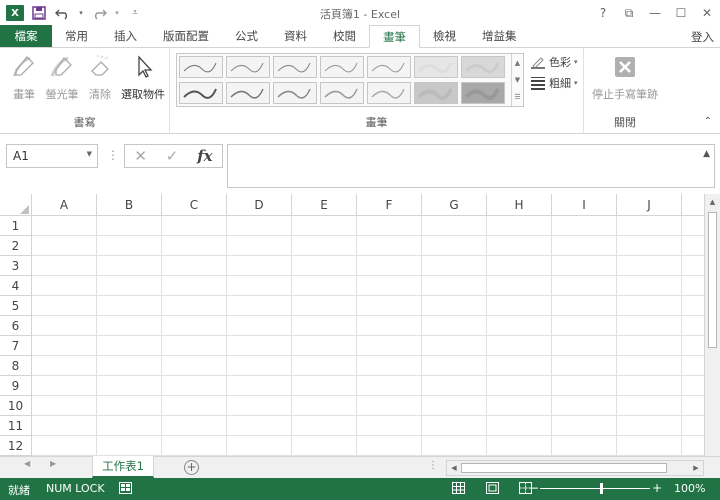 The image size is (720, 500). I want to click on zoom-slider-thumb, so click(601, 488).